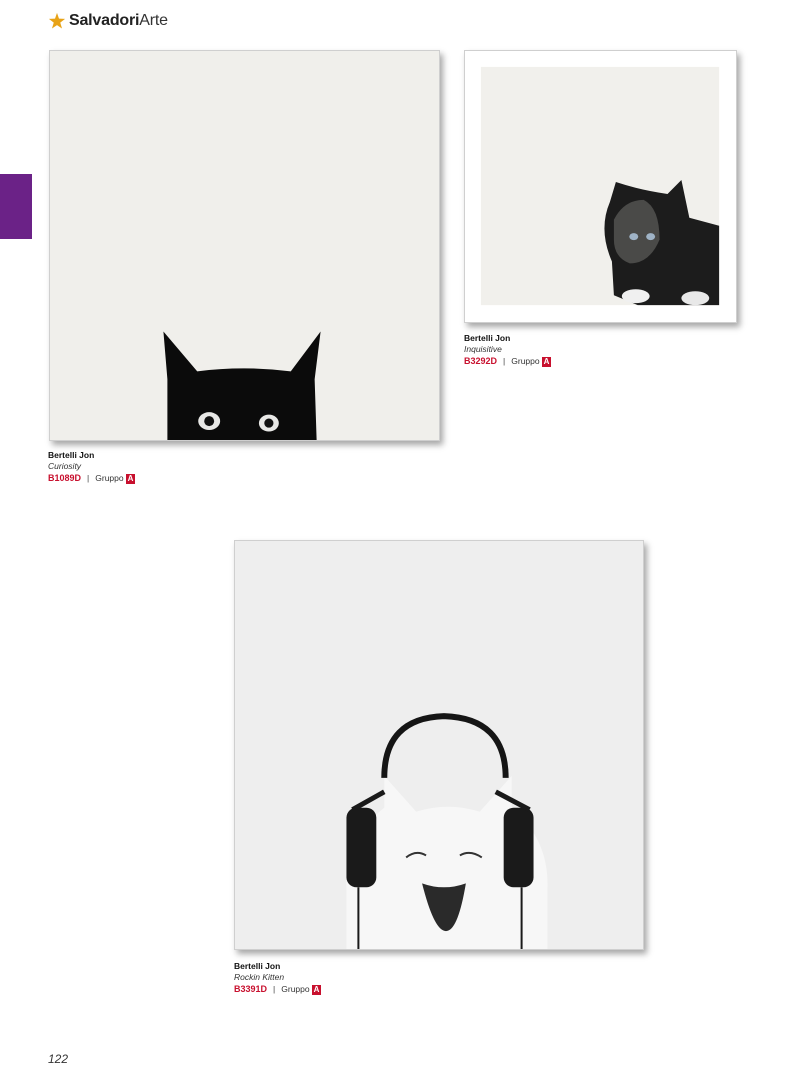 The width and height of the screenshot is (785, 1080). I want to click on page-number: 122, so click(58, 1059).